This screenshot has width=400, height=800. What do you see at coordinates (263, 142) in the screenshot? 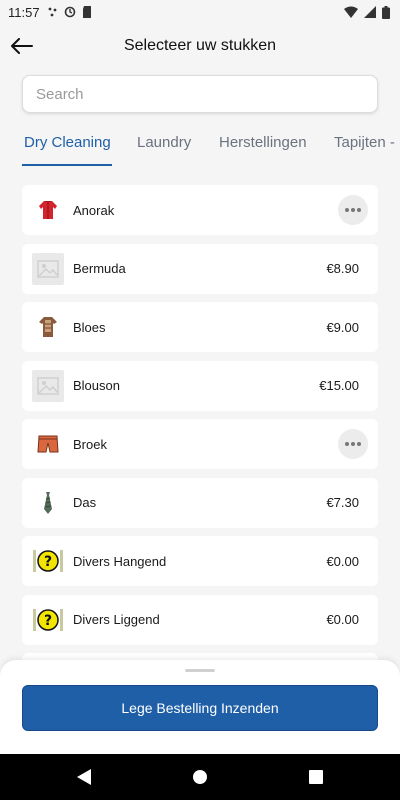
I see `tab-herstellingen: Herstellingen` at bounding box center [263, 142].